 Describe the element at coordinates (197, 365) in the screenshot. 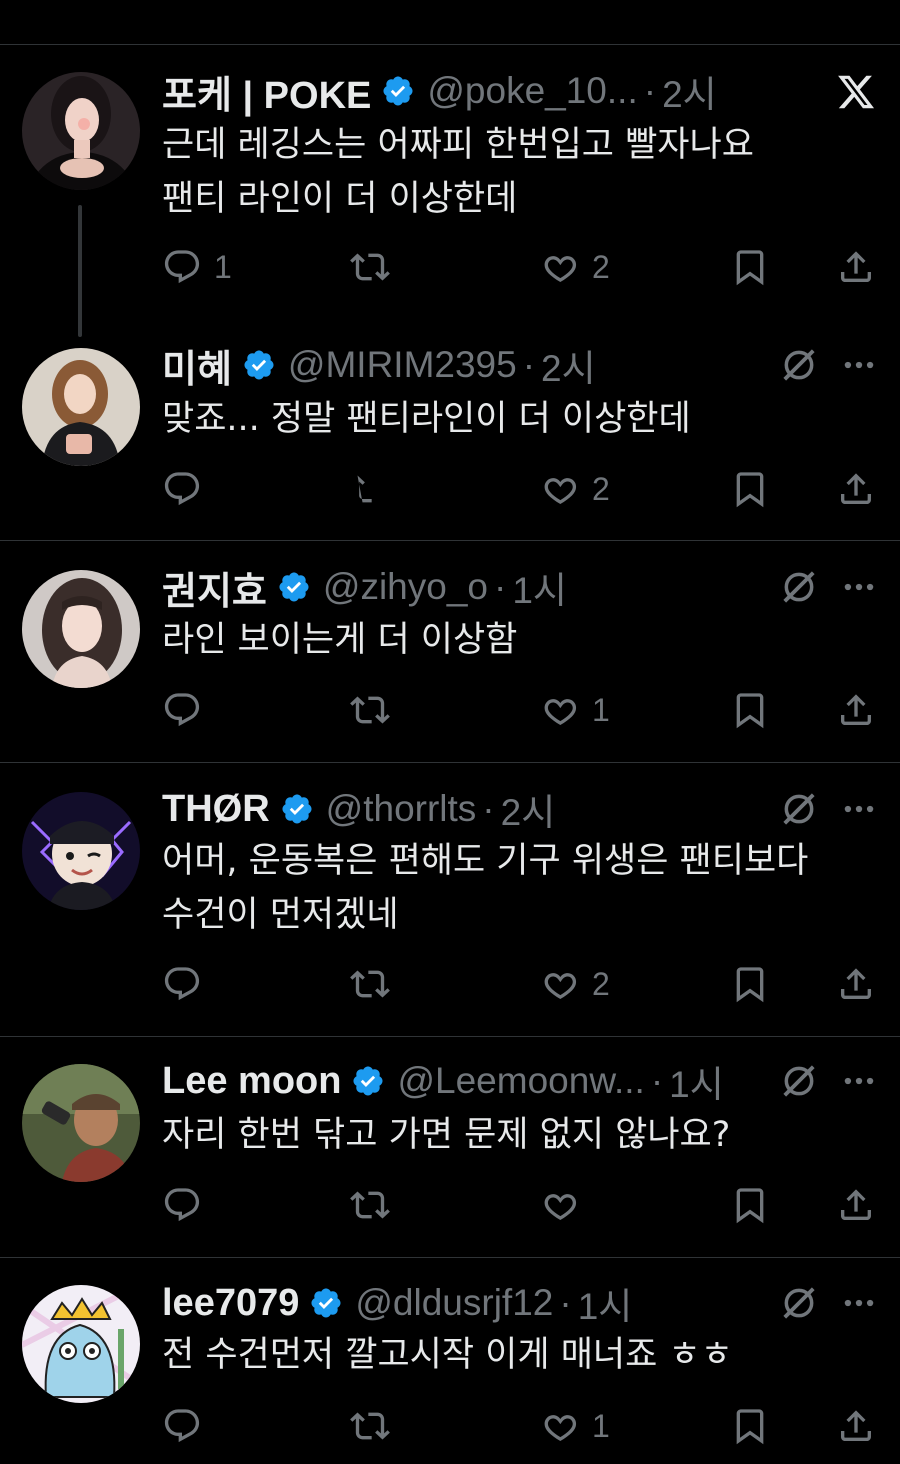

I see `display-name: 미혜` at that location.